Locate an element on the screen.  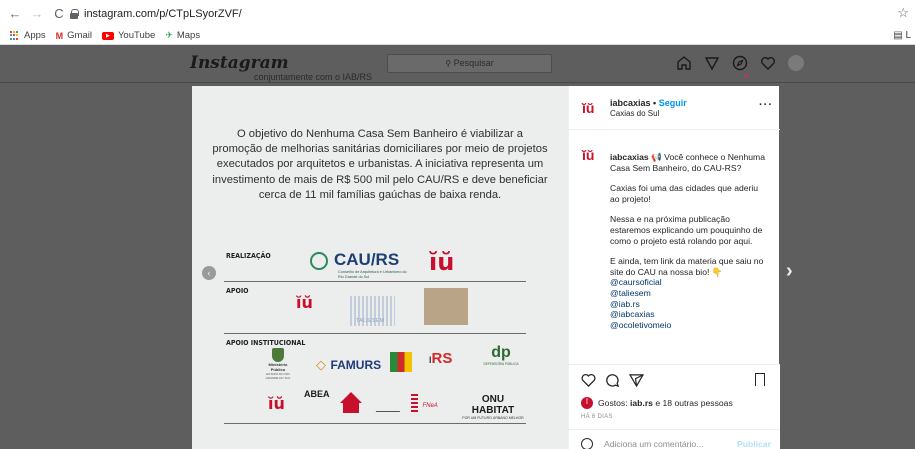
post-location: Caxias do Sul is located at coordinates (634, 113).